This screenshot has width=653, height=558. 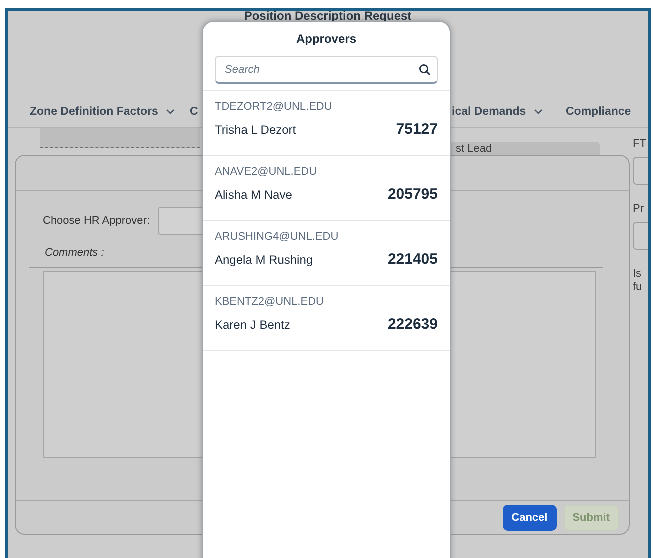 I want to click on search-icon, so click(x=425, y=70).